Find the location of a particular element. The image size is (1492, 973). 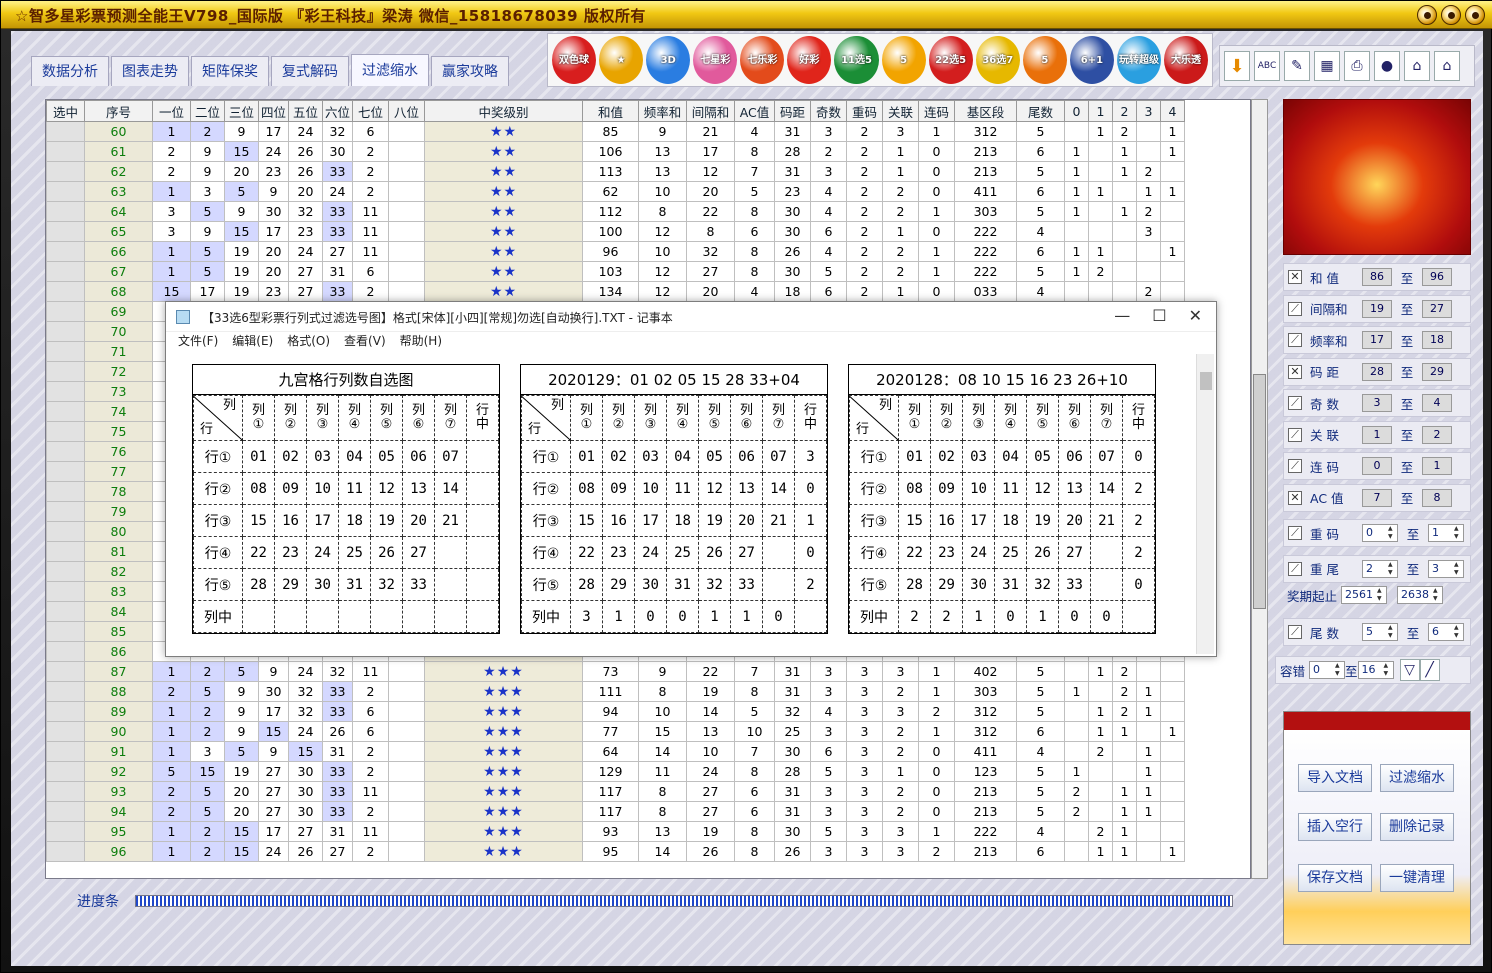

tolerance-to-spinner: 16 is located at coordinates (1375, 670).